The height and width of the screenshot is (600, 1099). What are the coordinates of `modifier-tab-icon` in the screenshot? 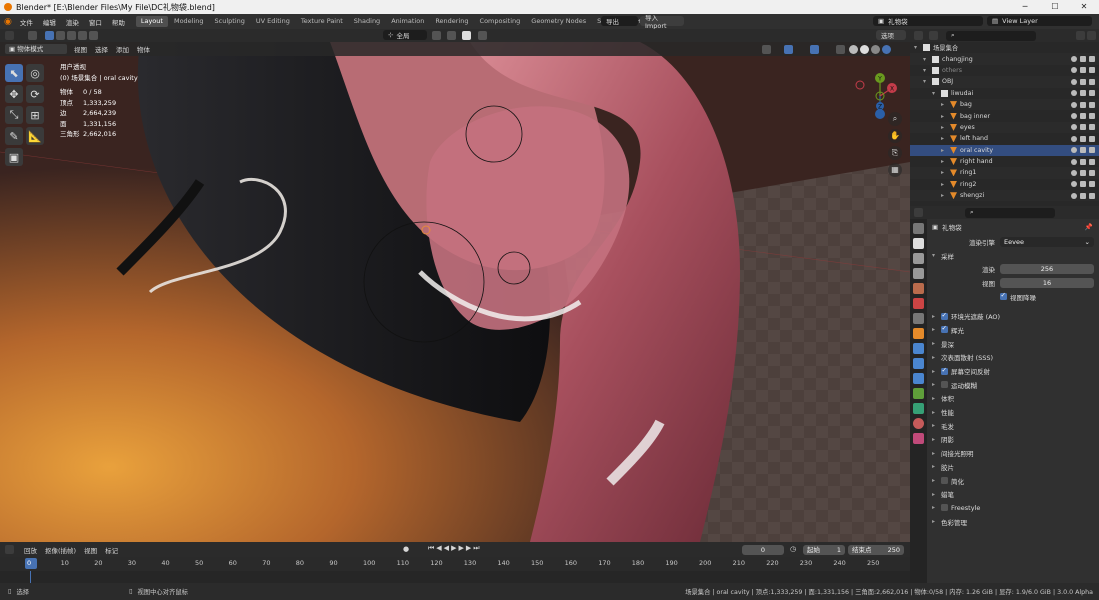 It's located at (918, 348).